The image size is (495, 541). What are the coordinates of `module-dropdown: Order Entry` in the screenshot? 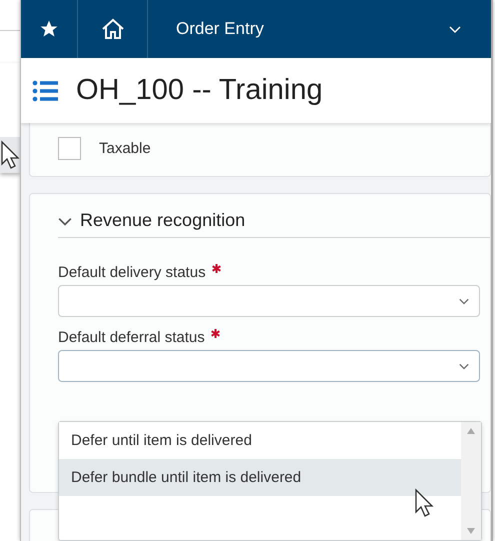 It's located at (319, 29).